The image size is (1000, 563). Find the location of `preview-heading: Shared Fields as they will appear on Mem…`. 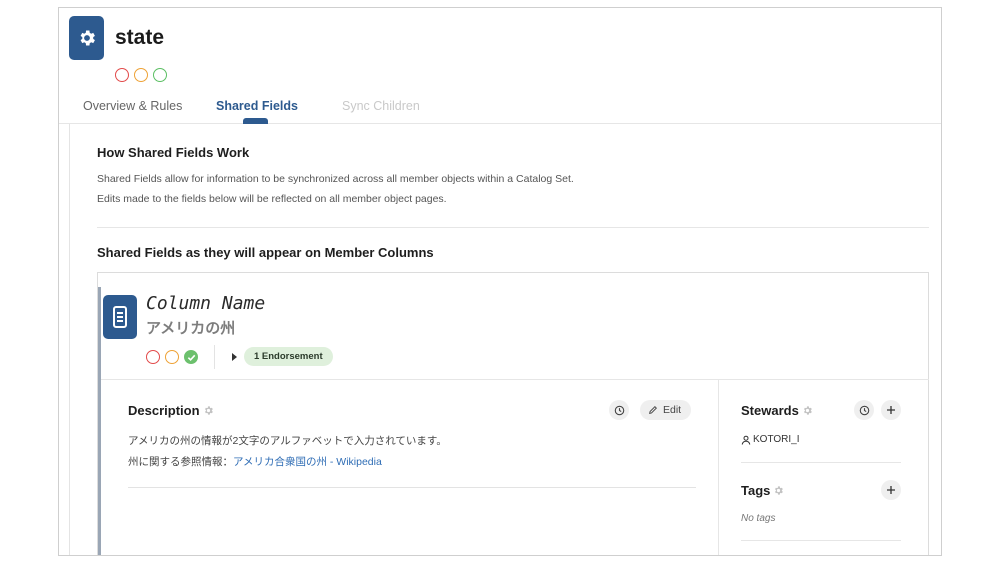

preview-heading: Shared Fields as they will appear on Mem… is located at coordinates (265, 252).